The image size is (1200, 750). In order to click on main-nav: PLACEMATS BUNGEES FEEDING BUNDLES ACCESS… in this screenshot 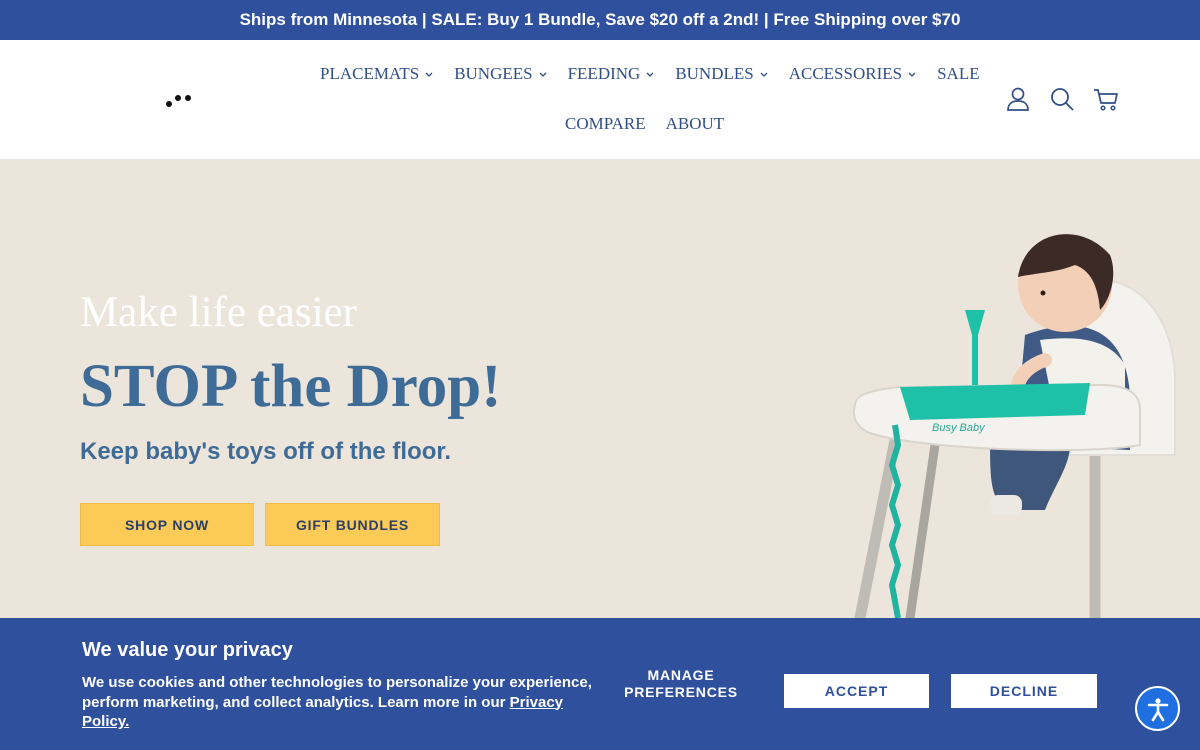, I will do `click(650, 74)`.